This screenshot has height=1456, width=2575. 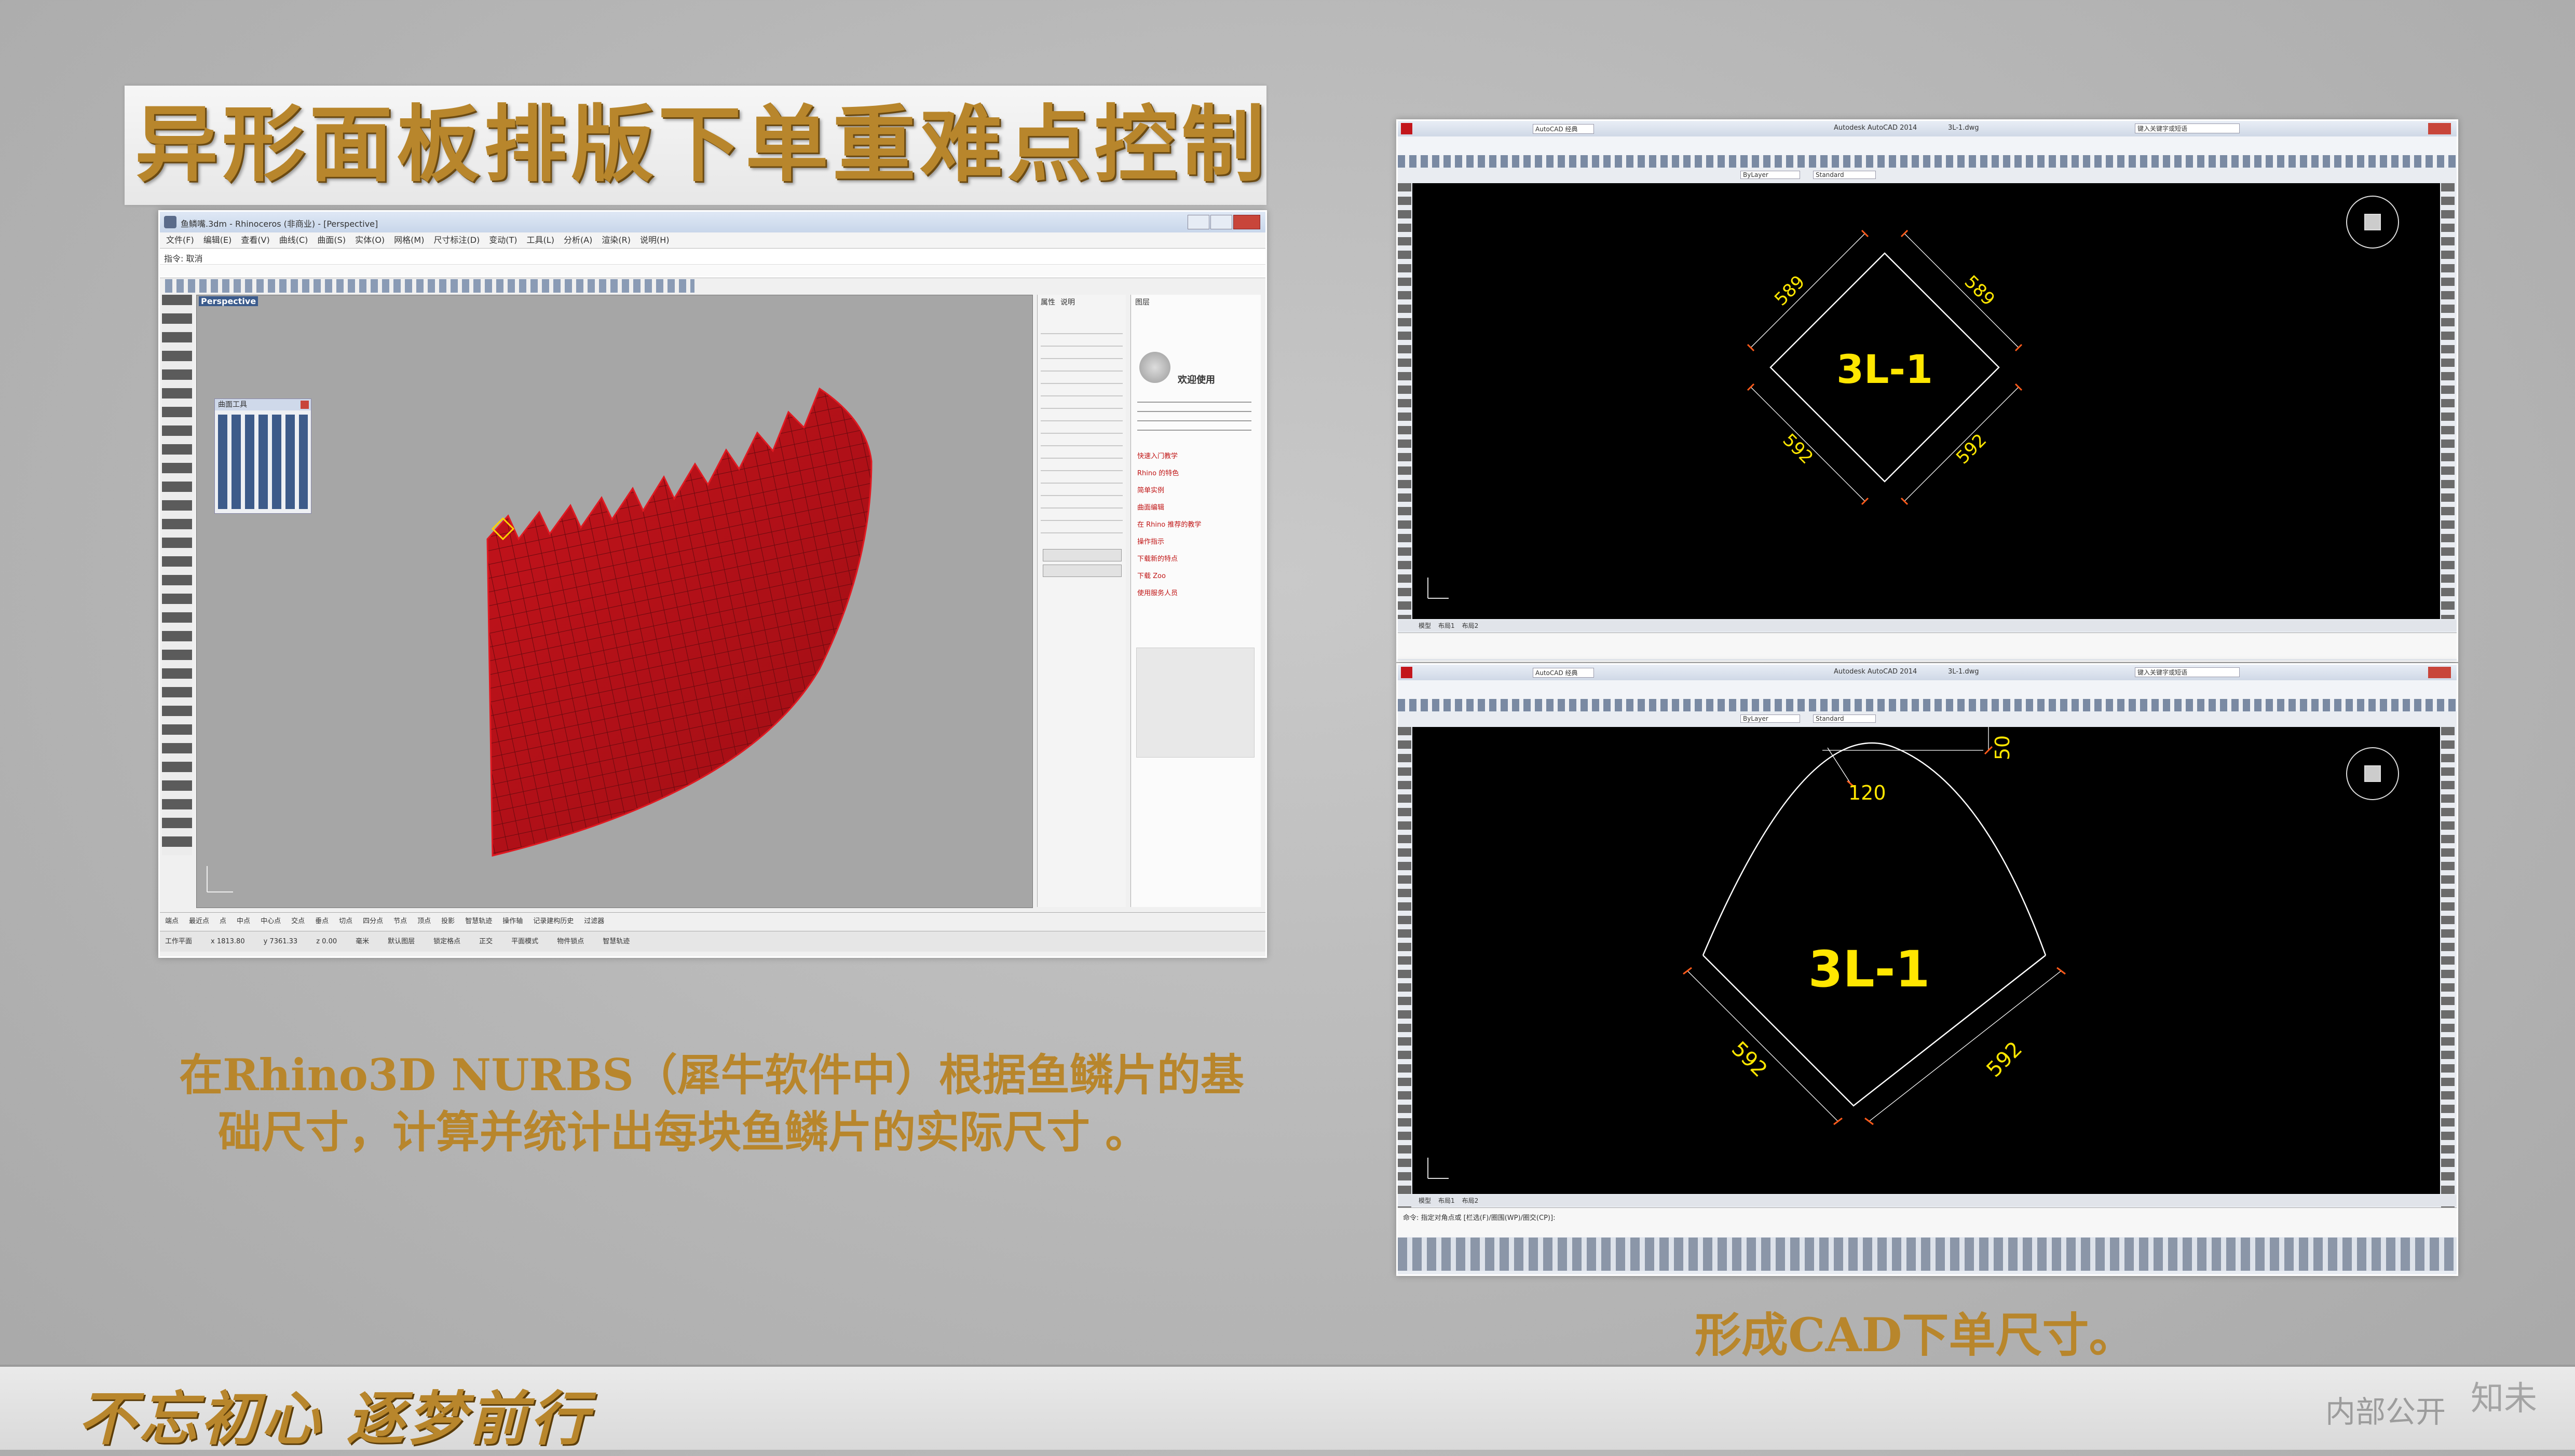 I want to click on osnap-option: 操作轴, so click(x=512, y=922).